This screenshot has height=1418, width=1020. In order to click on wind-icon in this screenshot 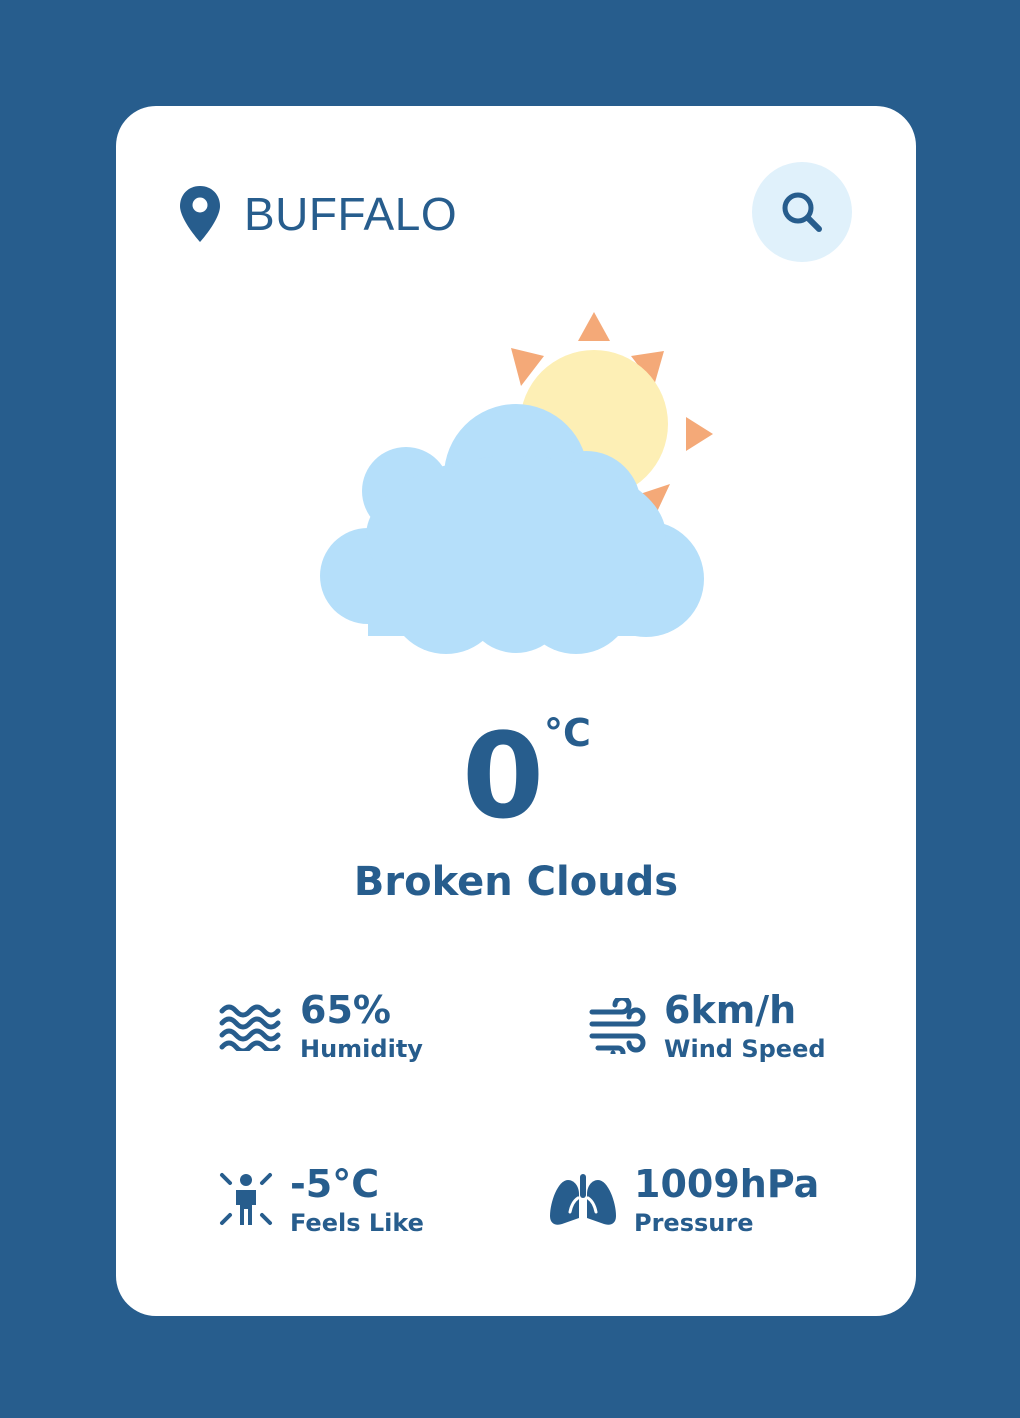, I will do `click(617, 1026)`.